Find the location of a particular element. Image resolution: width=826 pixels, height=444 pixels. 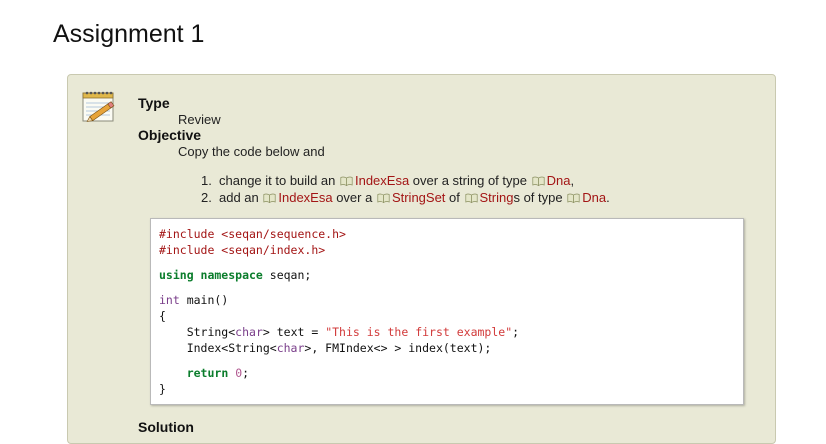

code-token: >, FMIndex<> > index(text); is located at coordinates (398, 348).